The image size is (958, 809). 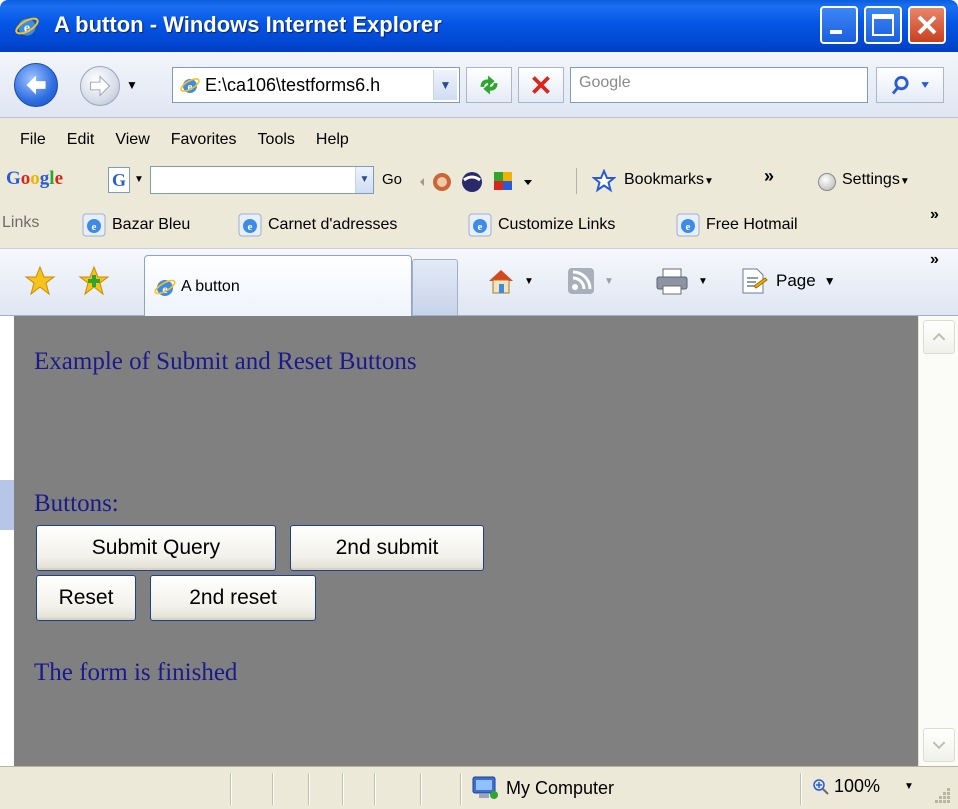 I want to click on window-title: A button - Windows Internet Explorer, so click(x=248, y=24).